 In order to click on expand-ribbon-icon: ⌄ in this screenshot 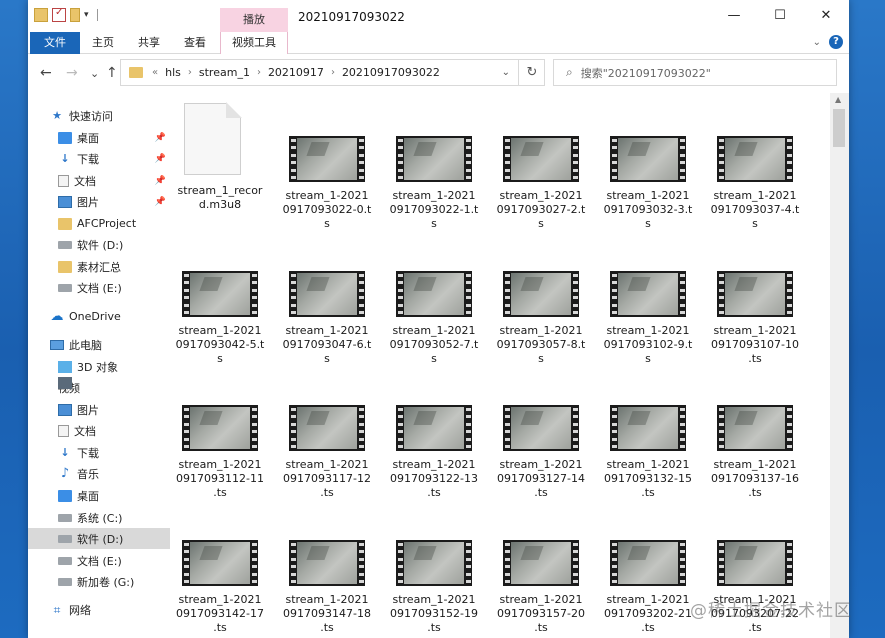, I will do `click(817, 42)`.